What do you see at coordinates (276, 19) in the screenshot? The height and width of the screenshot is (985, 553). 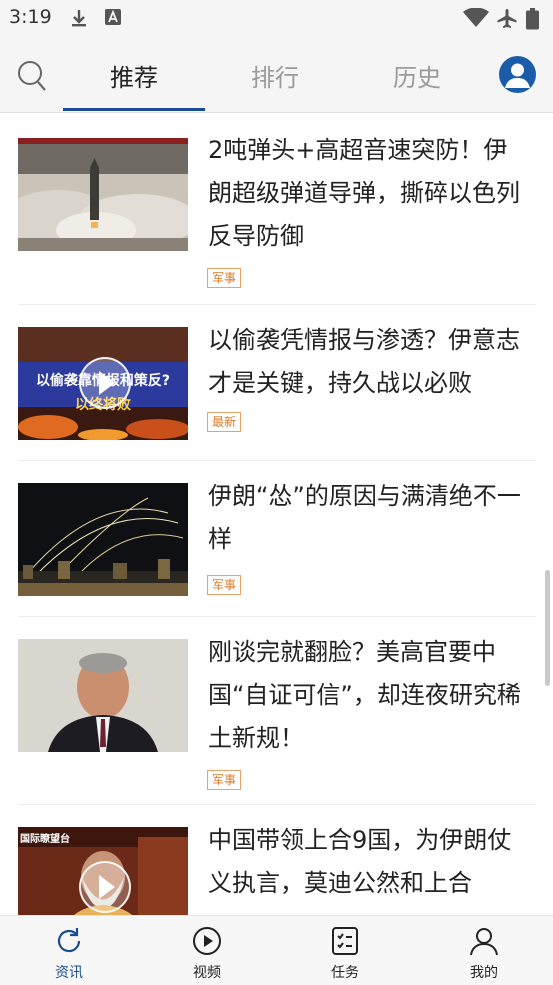 I see `status-bar: 3:19` at bounding box center [276, 19].